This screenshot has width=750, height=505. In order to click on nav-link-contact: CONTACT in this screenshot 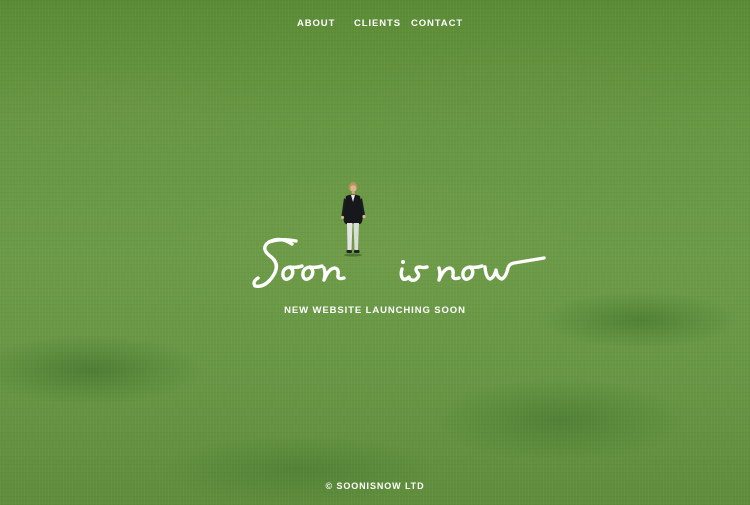, I will do `click(437, 24)`.